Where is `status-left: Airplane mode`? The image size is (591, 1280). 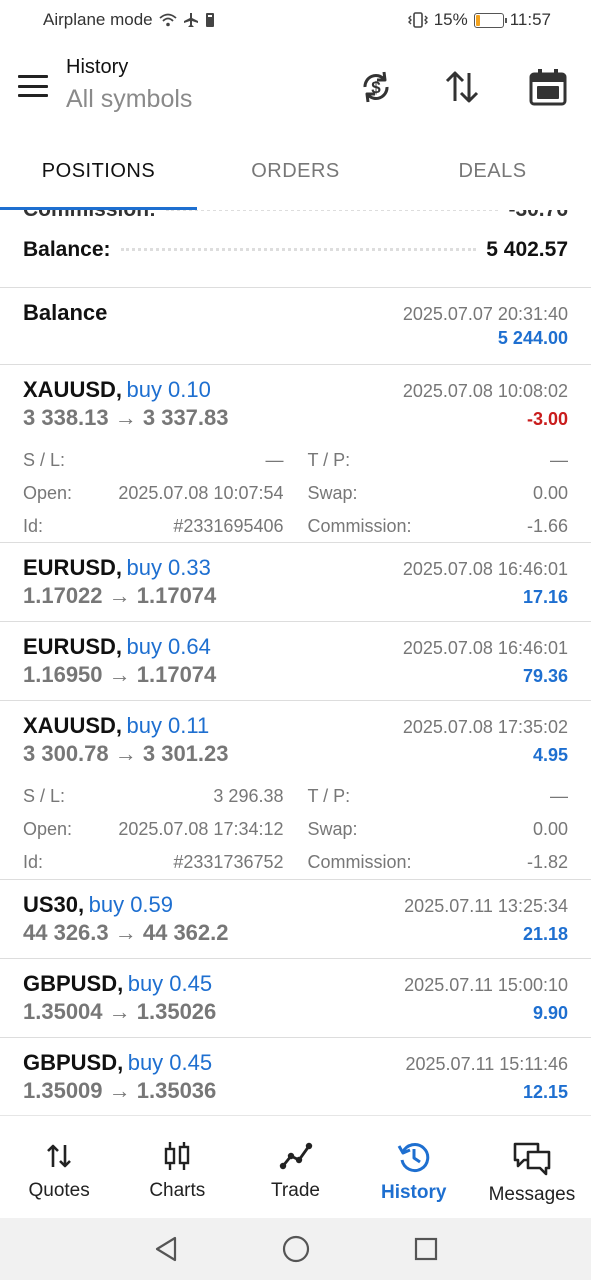
status-left: Airplane mode is located at coordinates (129, 20).